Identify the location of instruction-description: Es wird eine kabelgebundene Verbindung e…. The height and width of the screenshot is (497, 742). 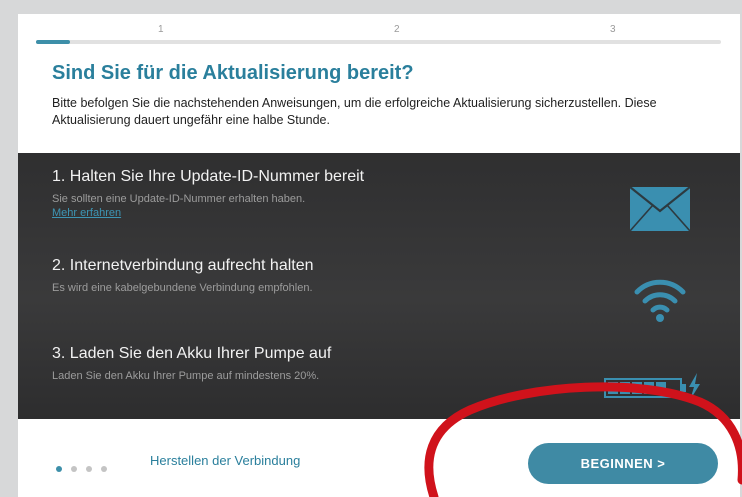
(182, 288).